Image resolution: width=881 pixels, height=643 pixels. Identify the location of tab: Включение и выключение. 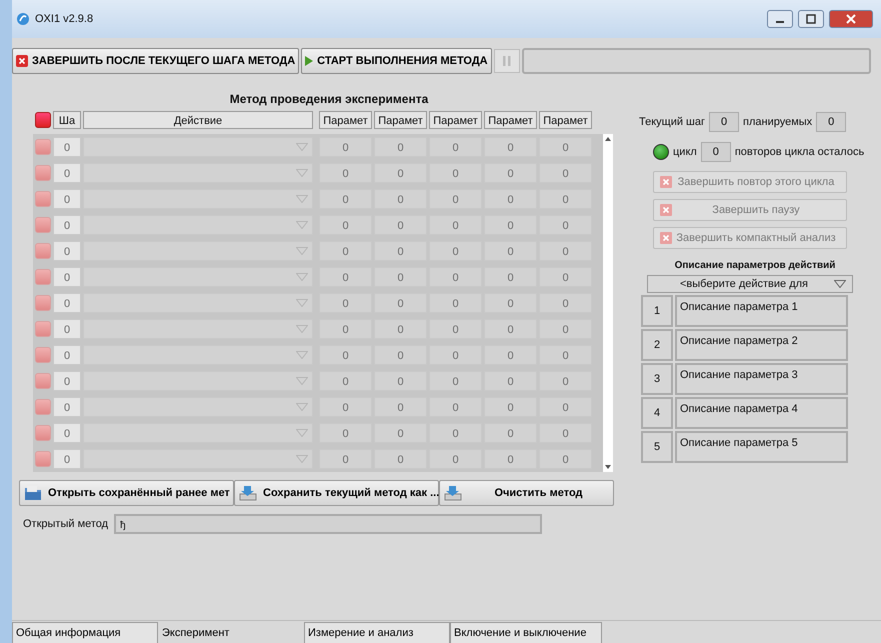
(526, 632).